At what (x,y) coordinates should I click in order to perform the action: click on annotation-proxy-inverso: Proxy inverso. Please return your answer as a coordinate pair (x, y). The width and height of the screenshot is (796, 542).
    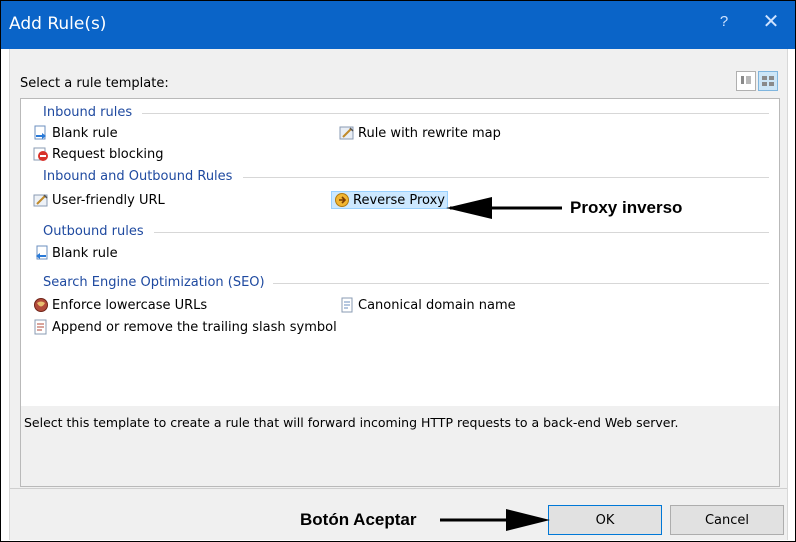
    Looking at the image, I should click on (626, 207).